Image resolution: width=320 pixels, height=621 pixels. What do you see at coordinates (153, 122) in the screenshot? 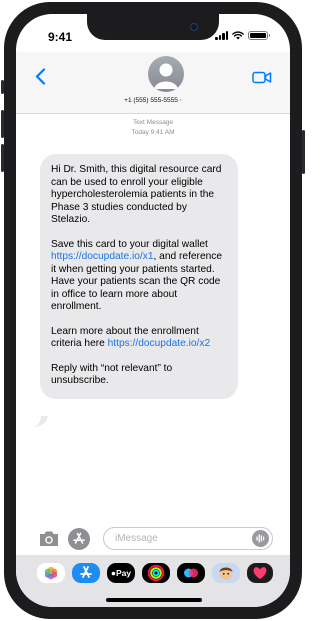
I see `message-service-label: Text Message` at bounding box center [153, 122].